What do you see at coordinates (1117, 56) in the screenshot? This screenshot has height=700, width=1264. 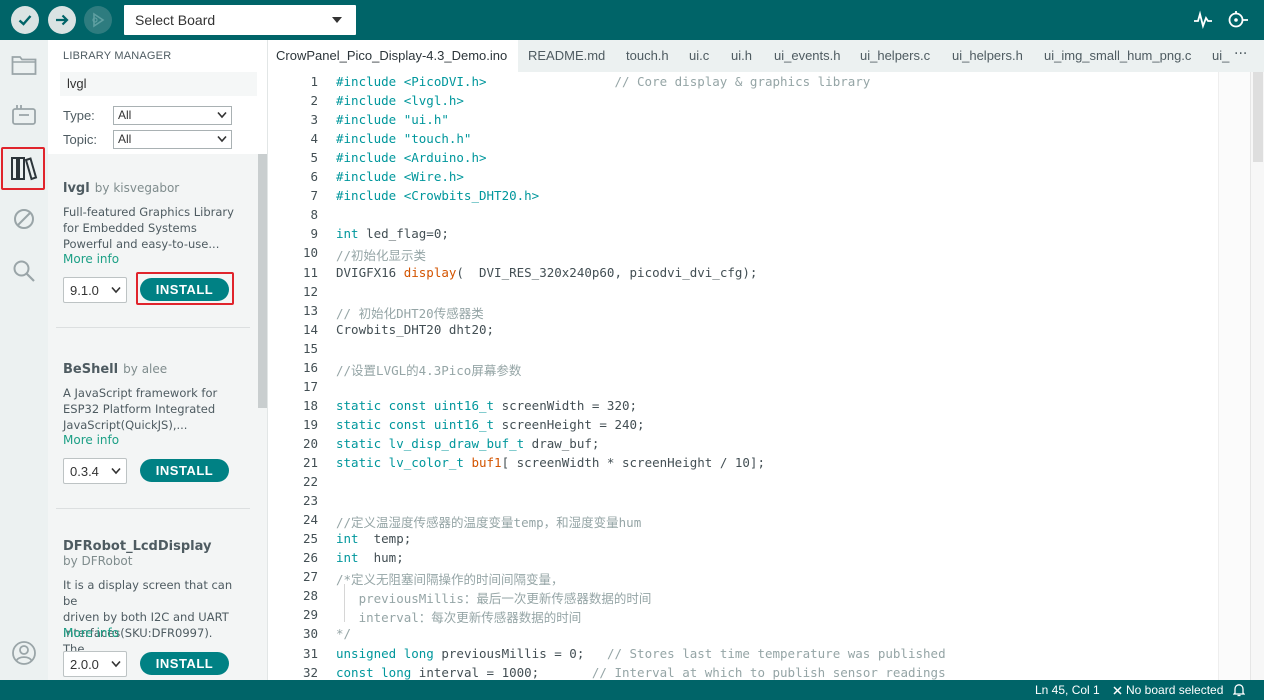 I see `tab-ui-img-small-hum: ui_img_small_hum_png.c` at bounding box center [1117, 56].